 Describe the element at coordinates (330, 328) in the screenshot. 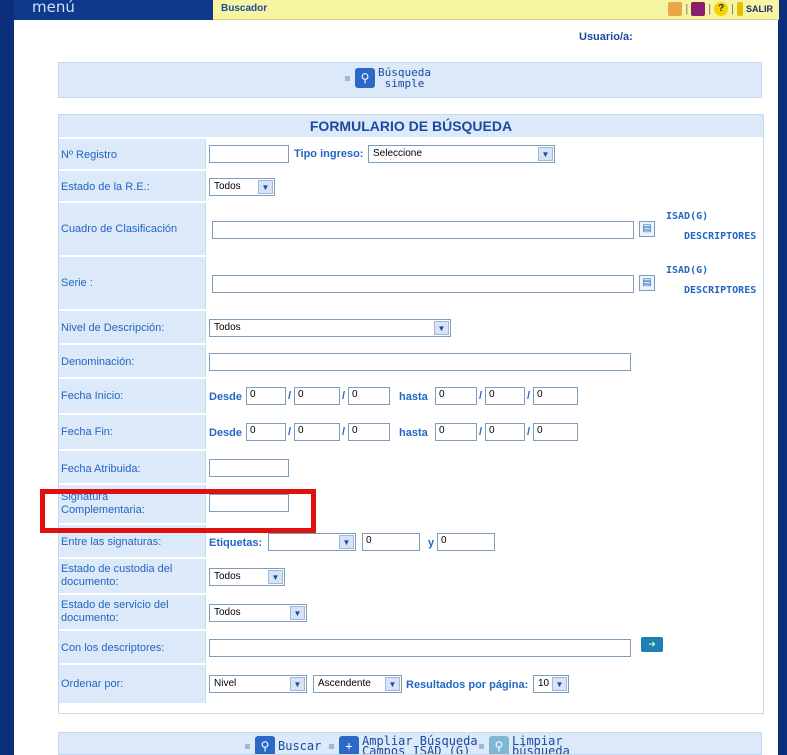

I see `nivel-select: Todos ▼` at that location.